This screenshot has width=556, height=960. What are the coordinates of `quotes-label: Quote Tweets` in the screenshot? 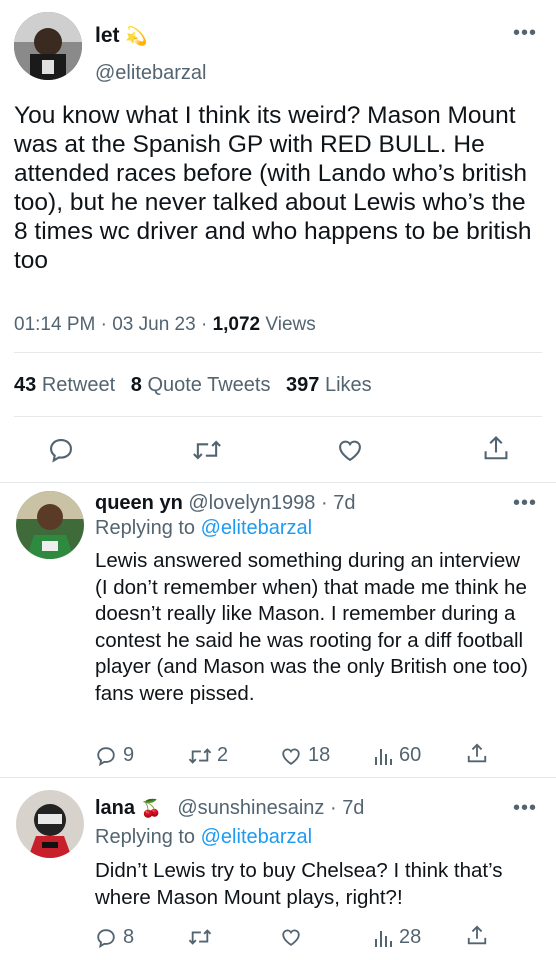 It's located at (209, 385).